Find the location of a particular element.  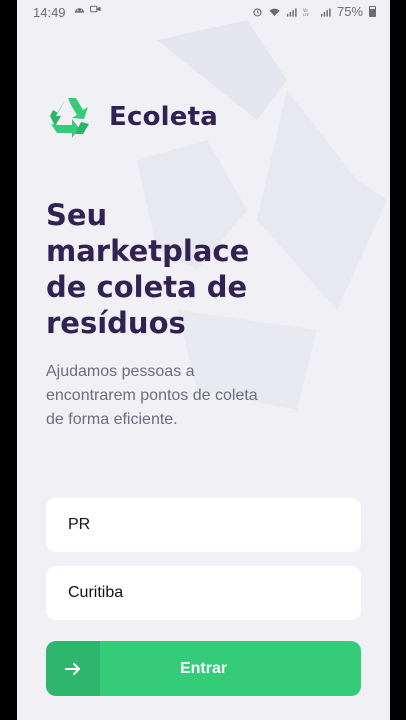

city-select-value: Curitiba is located at coordinates (96, 592).